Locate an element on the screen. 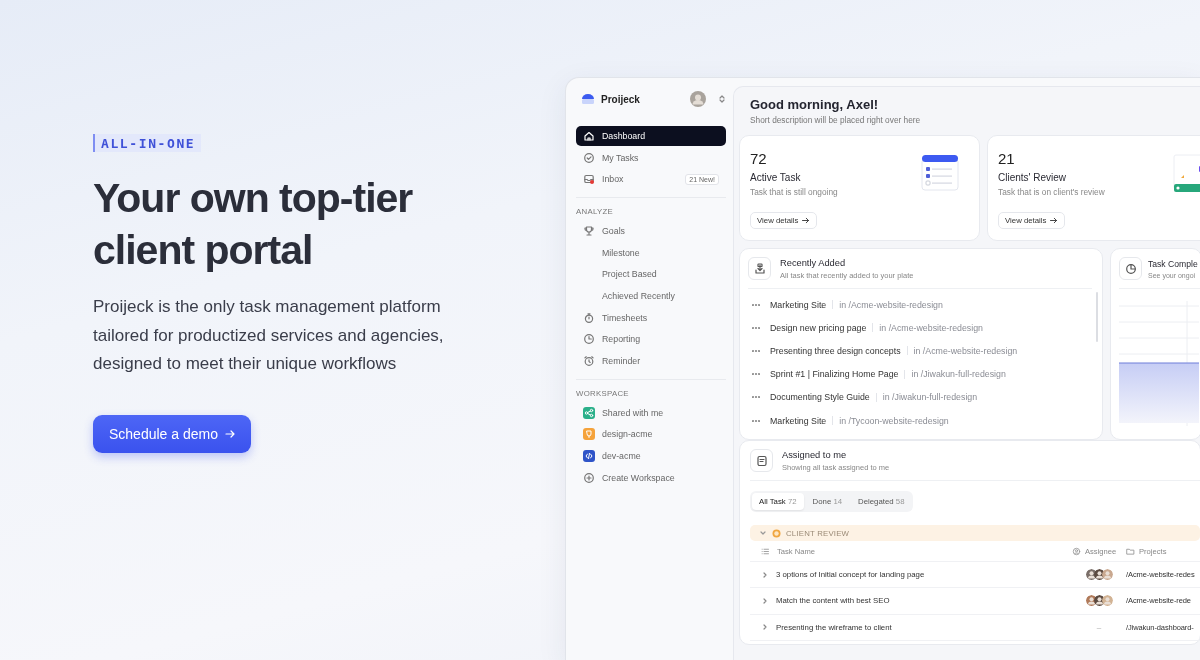 The image size is (1200, 660). recent-task-row: Documenting Style Guide in /Jiwakun-full-redesign is located at coordinates (920, 397).